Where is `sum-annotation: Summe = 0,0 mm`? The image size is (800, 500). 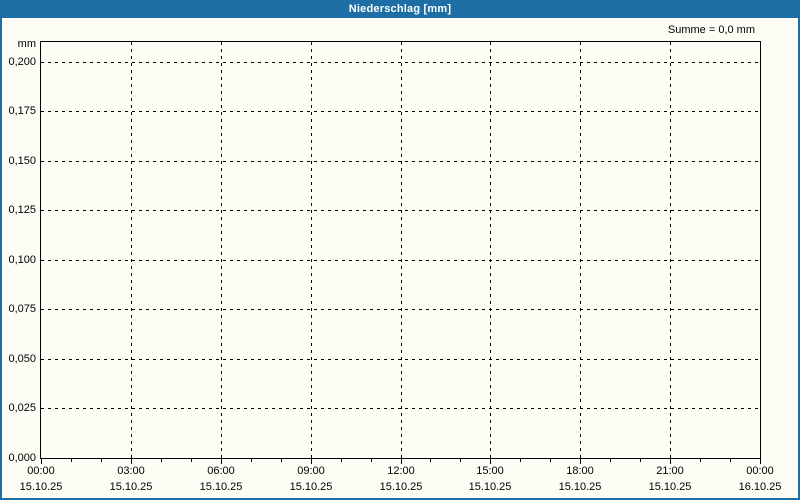 sum-annotation: Summe = 0,0 mm is located at coordinates (711, 30).